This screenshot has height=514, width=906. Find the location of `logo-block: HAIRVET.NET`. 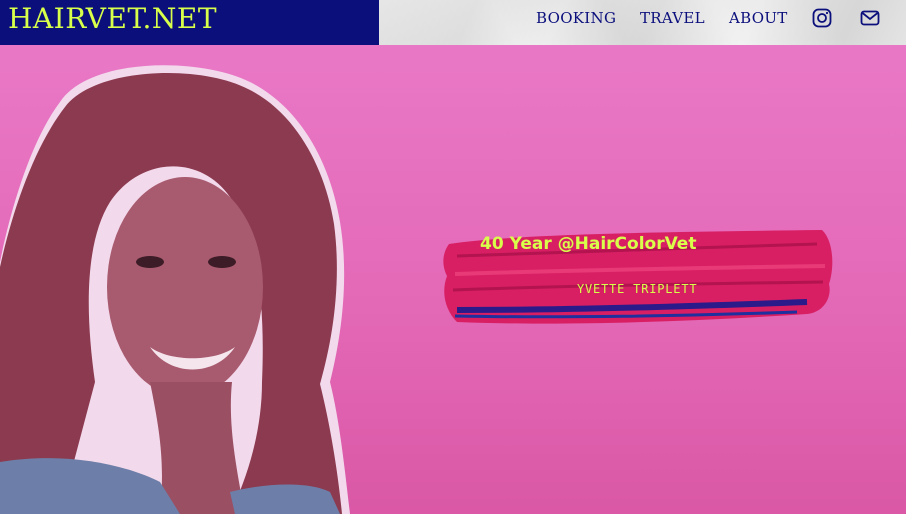

logo-block: HAIRVET.NET is located at coordinates (189, 22).